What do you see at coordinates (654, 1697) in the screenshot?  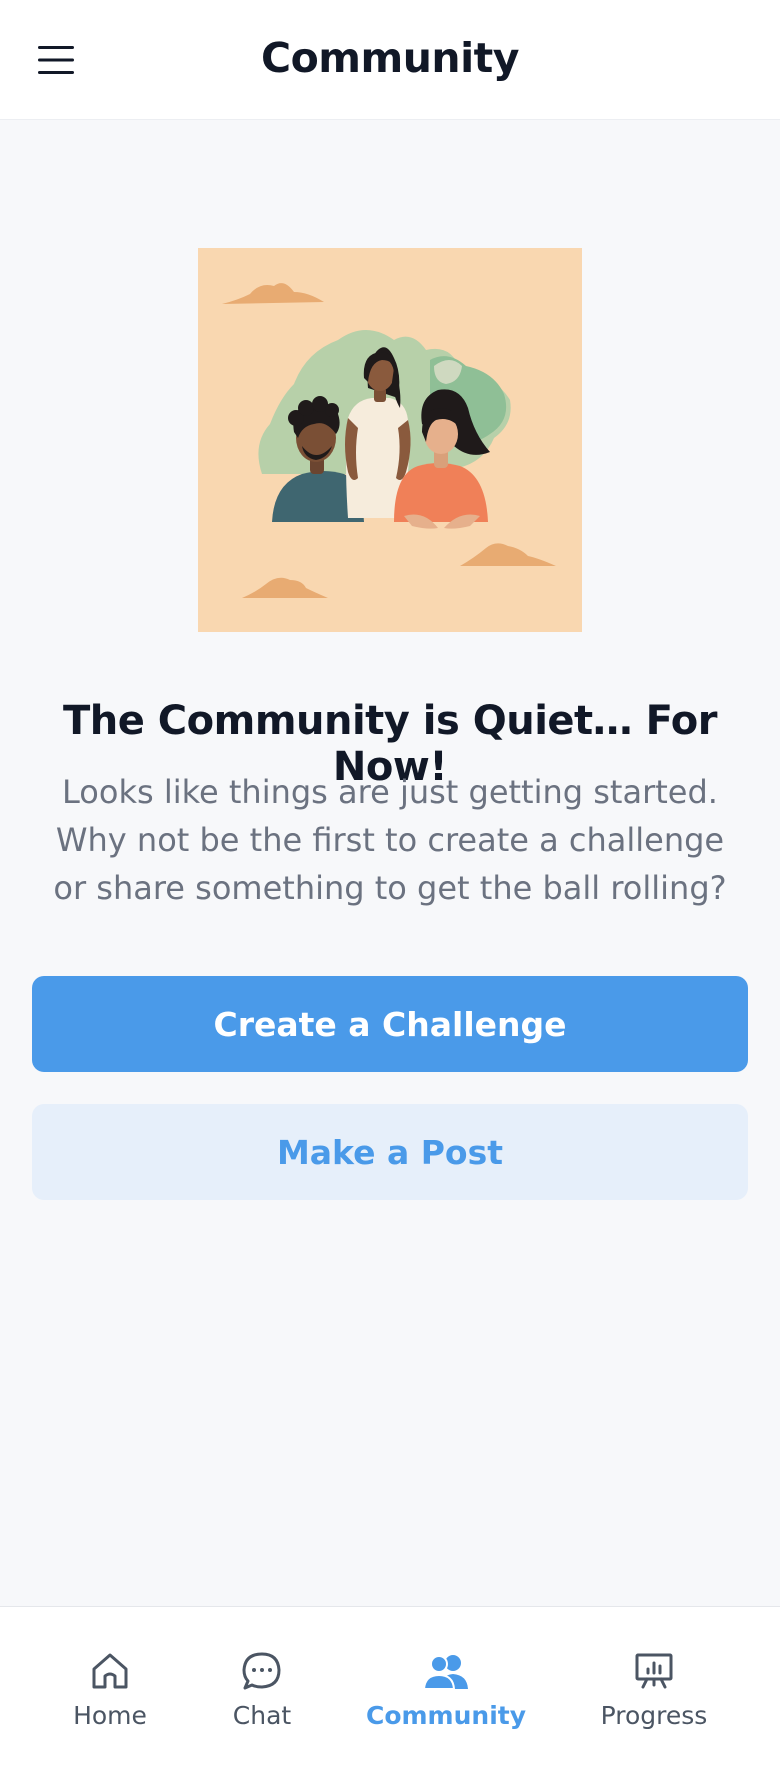 I see `nav-item-progress: Progress` at bounding box center [654, 1697].